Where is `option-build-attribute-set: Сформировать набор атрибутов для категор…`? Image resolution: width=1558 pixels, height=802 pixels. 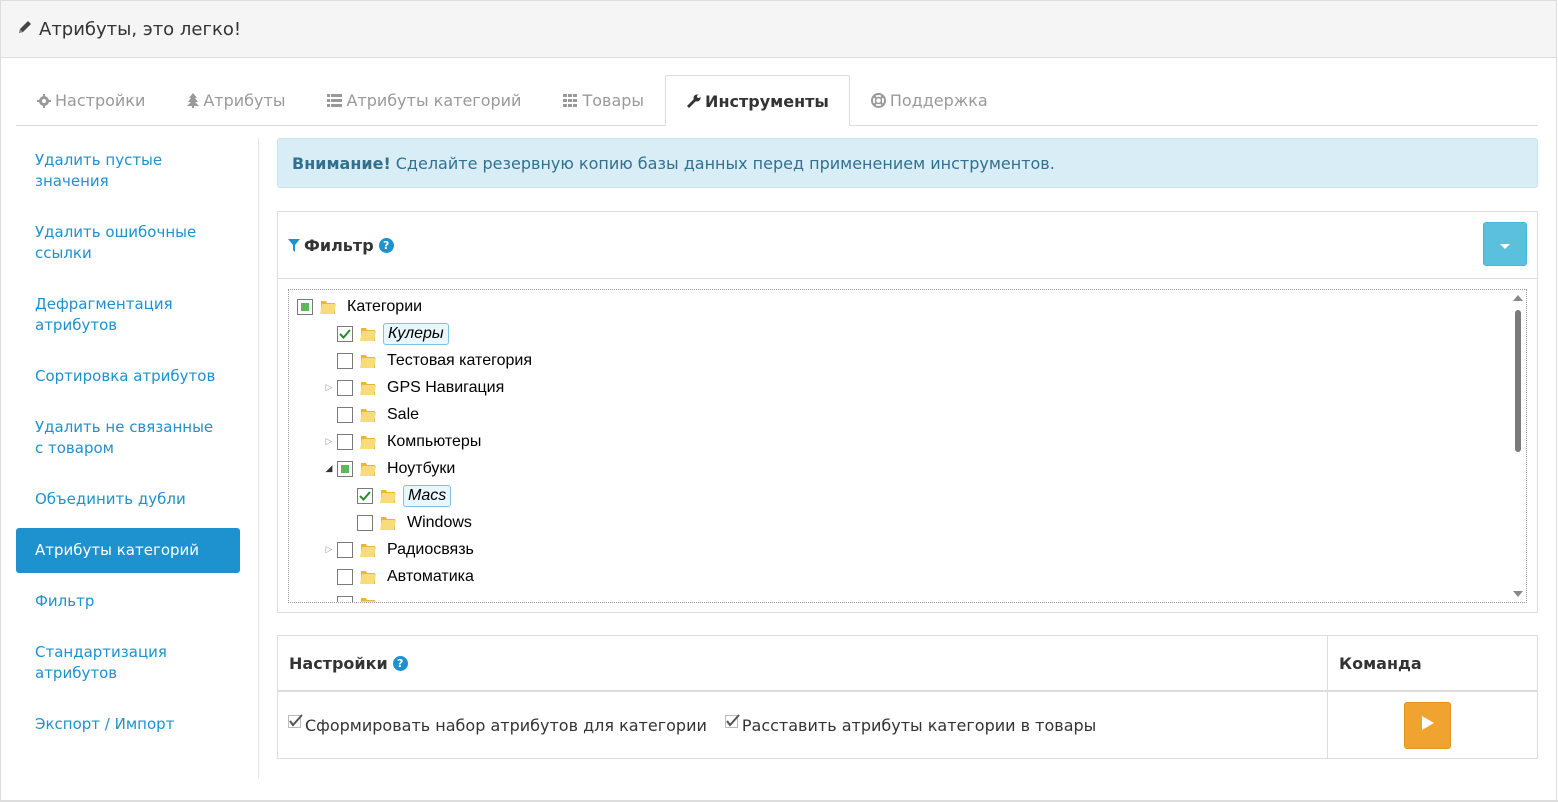 option-build-attribute-set: Сформировать набор атрибутов для категор… is located at coordinates (497, 724).